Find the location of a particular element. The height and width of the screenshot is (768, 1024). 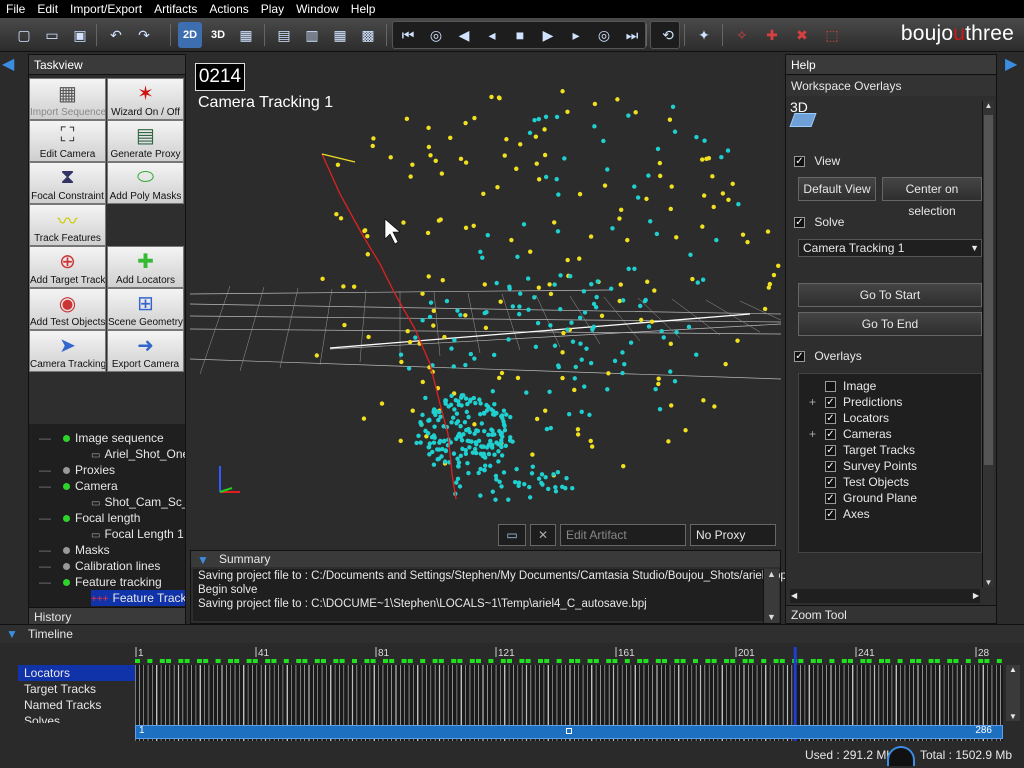

solve-dropdown: Camera Tracking 1 ▼ is located at coordinates (890, 248).